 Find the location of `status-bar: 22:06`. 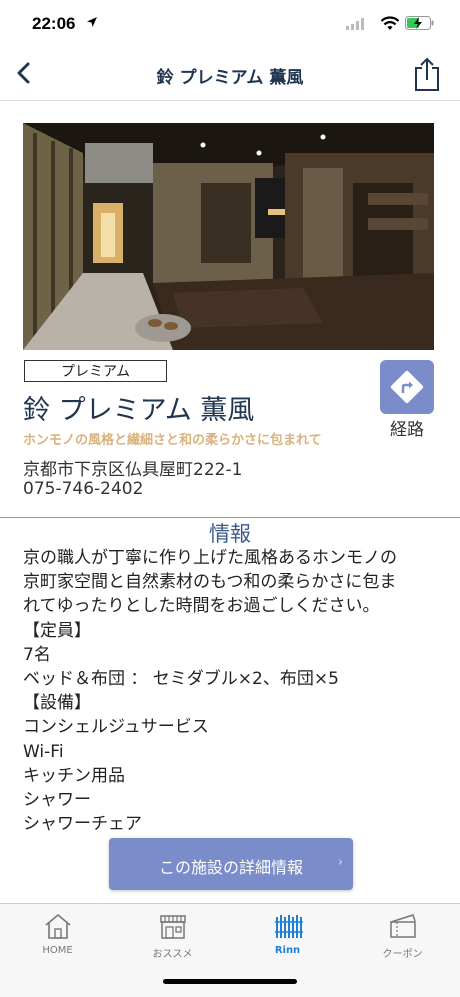

status-bar: 22:06 is located at coordinates (230, 24).